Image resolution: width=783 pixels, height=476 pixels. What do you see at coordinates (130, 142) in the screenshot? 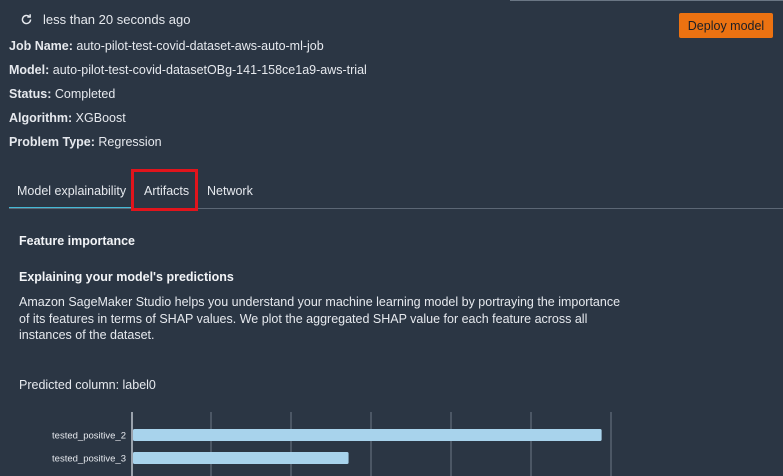
I see `problem-type-value: Regression` at bounding box center [130, 142].